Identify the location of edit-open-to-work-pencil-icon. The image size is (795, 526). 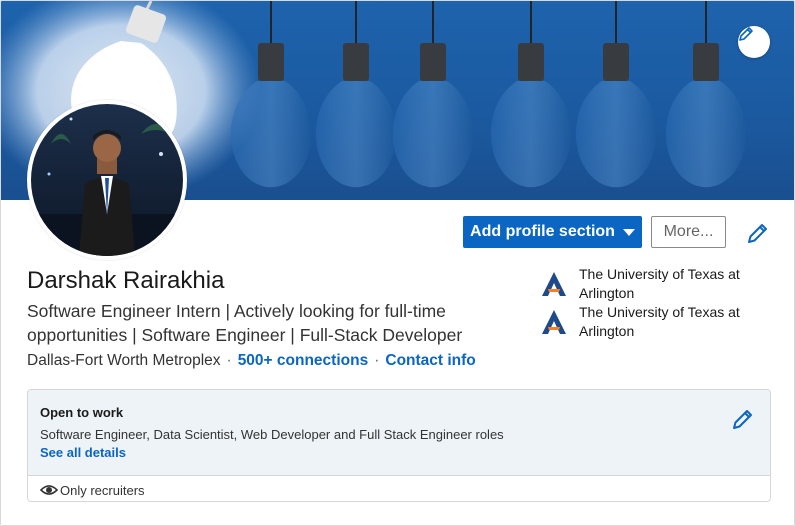
(743, 419).